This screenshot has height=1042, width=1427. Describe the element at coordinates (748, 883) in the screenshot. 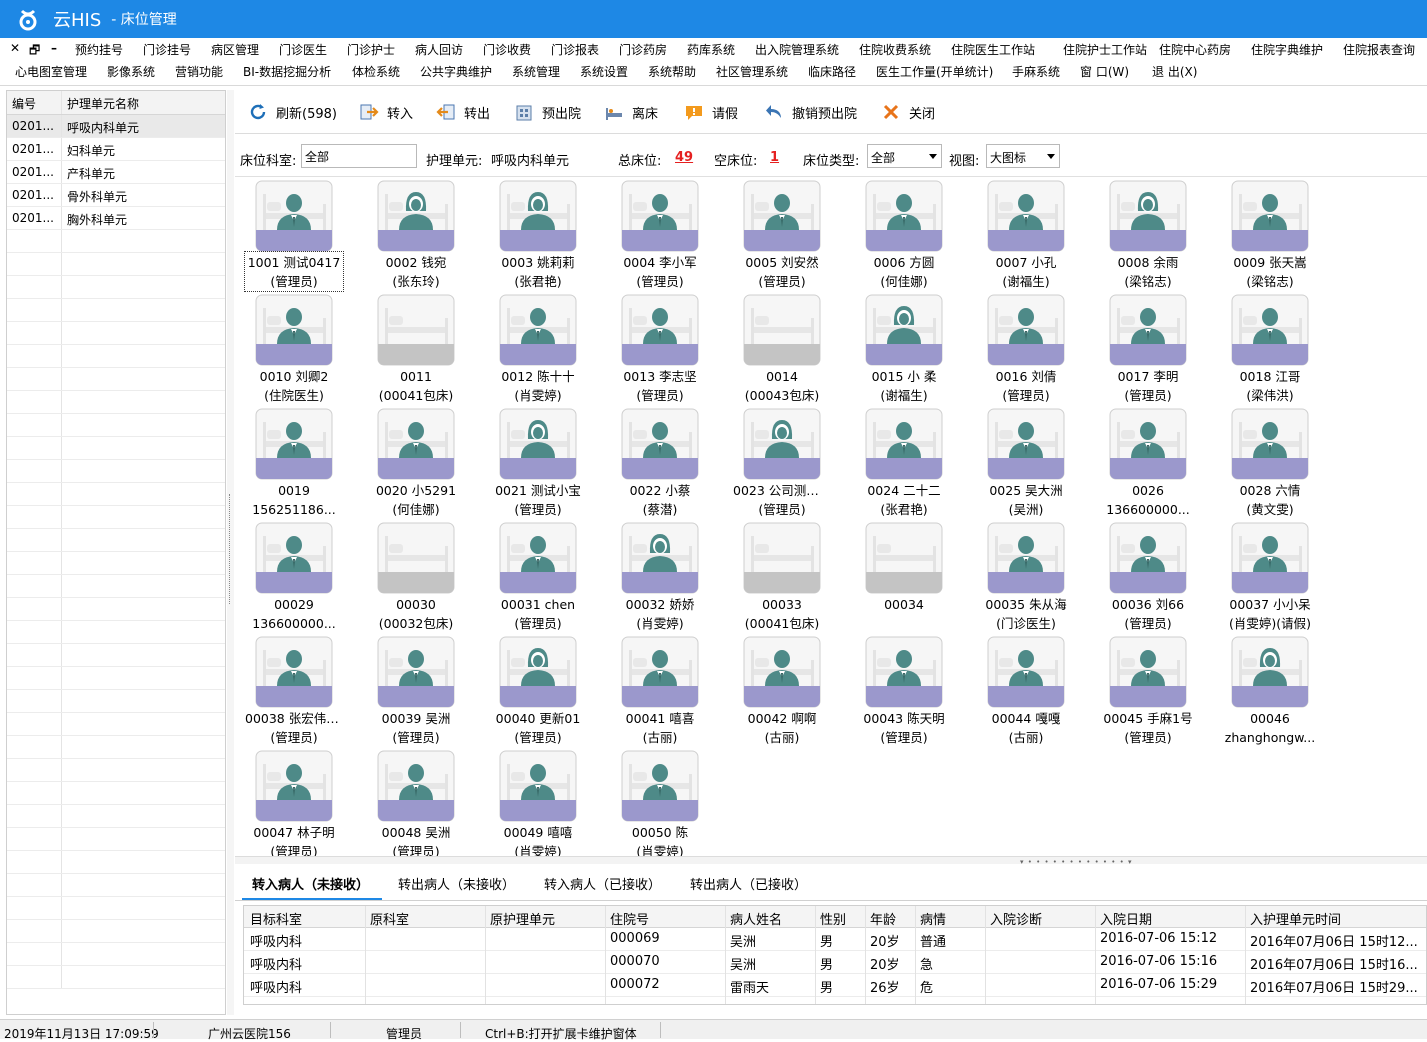

I see `tab-transfer-out-received: 转出病人（已接收）` at that location.